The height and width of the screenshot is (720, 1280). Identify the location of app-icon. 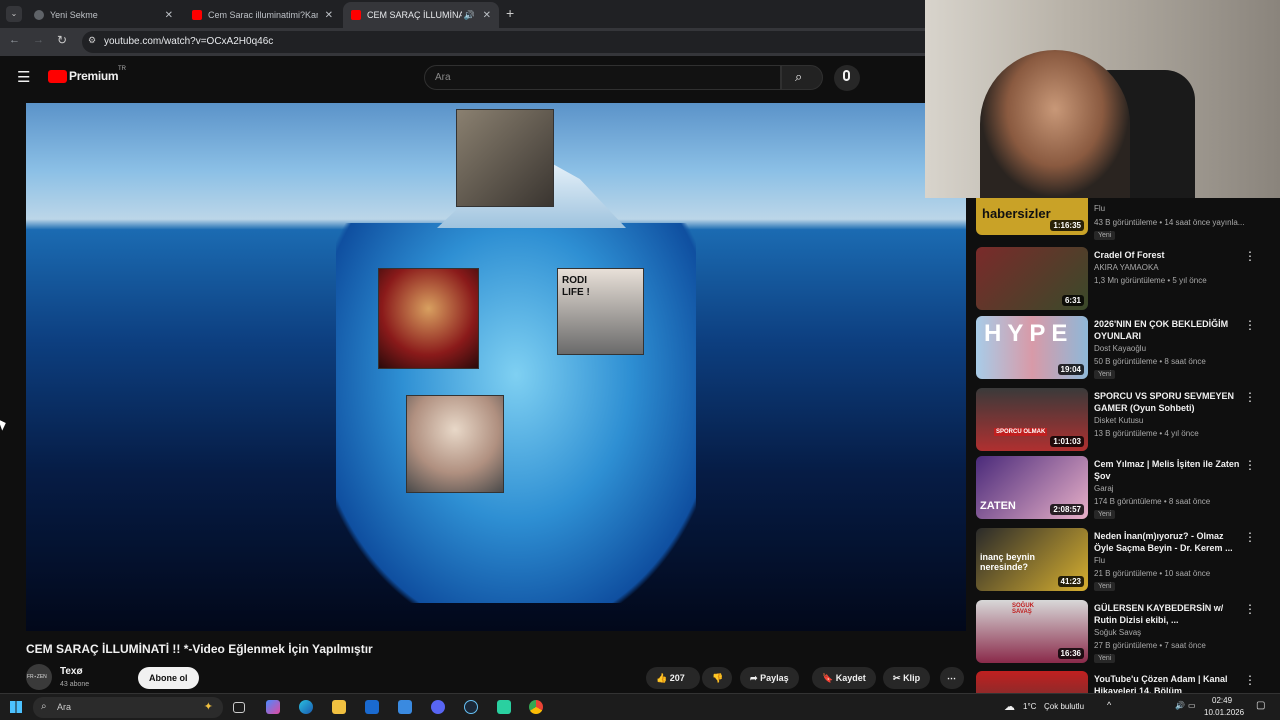
(504, 707).